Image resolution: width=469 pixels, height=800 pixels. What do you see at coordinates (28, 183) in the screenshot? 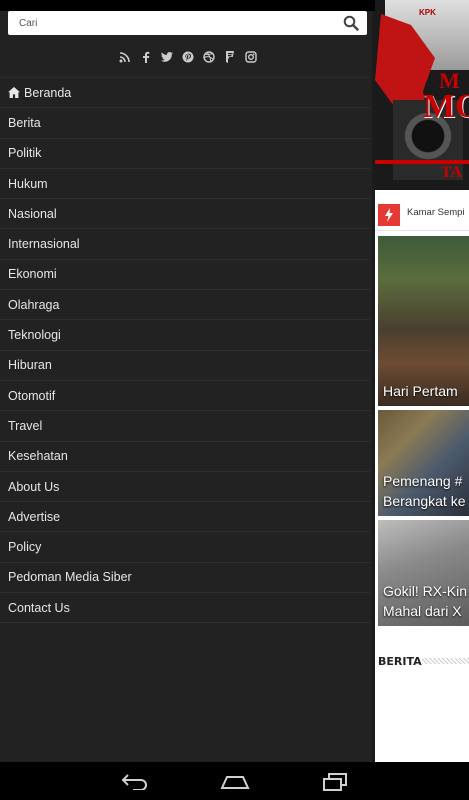
I see `menu-item-label: Hukum` at bounding box center [28, 183].